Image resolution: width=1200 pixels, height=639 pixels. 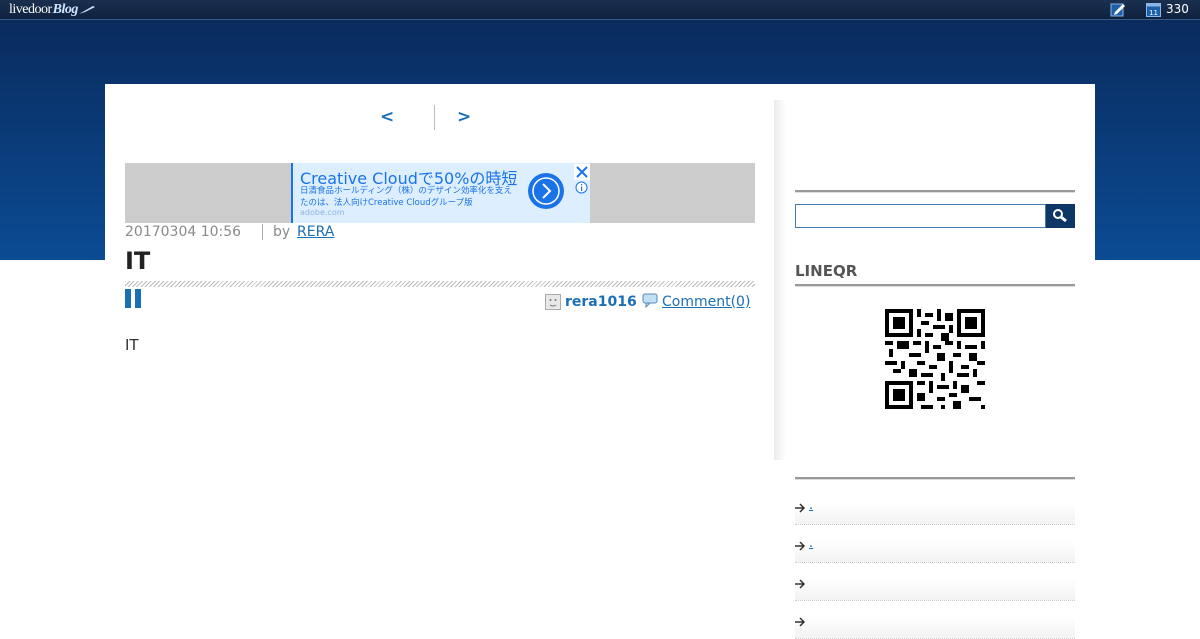 What do you see at coordinates (138, 261) in the screenshot?
I see `post-title: IT` at bounding box center [138, 261].